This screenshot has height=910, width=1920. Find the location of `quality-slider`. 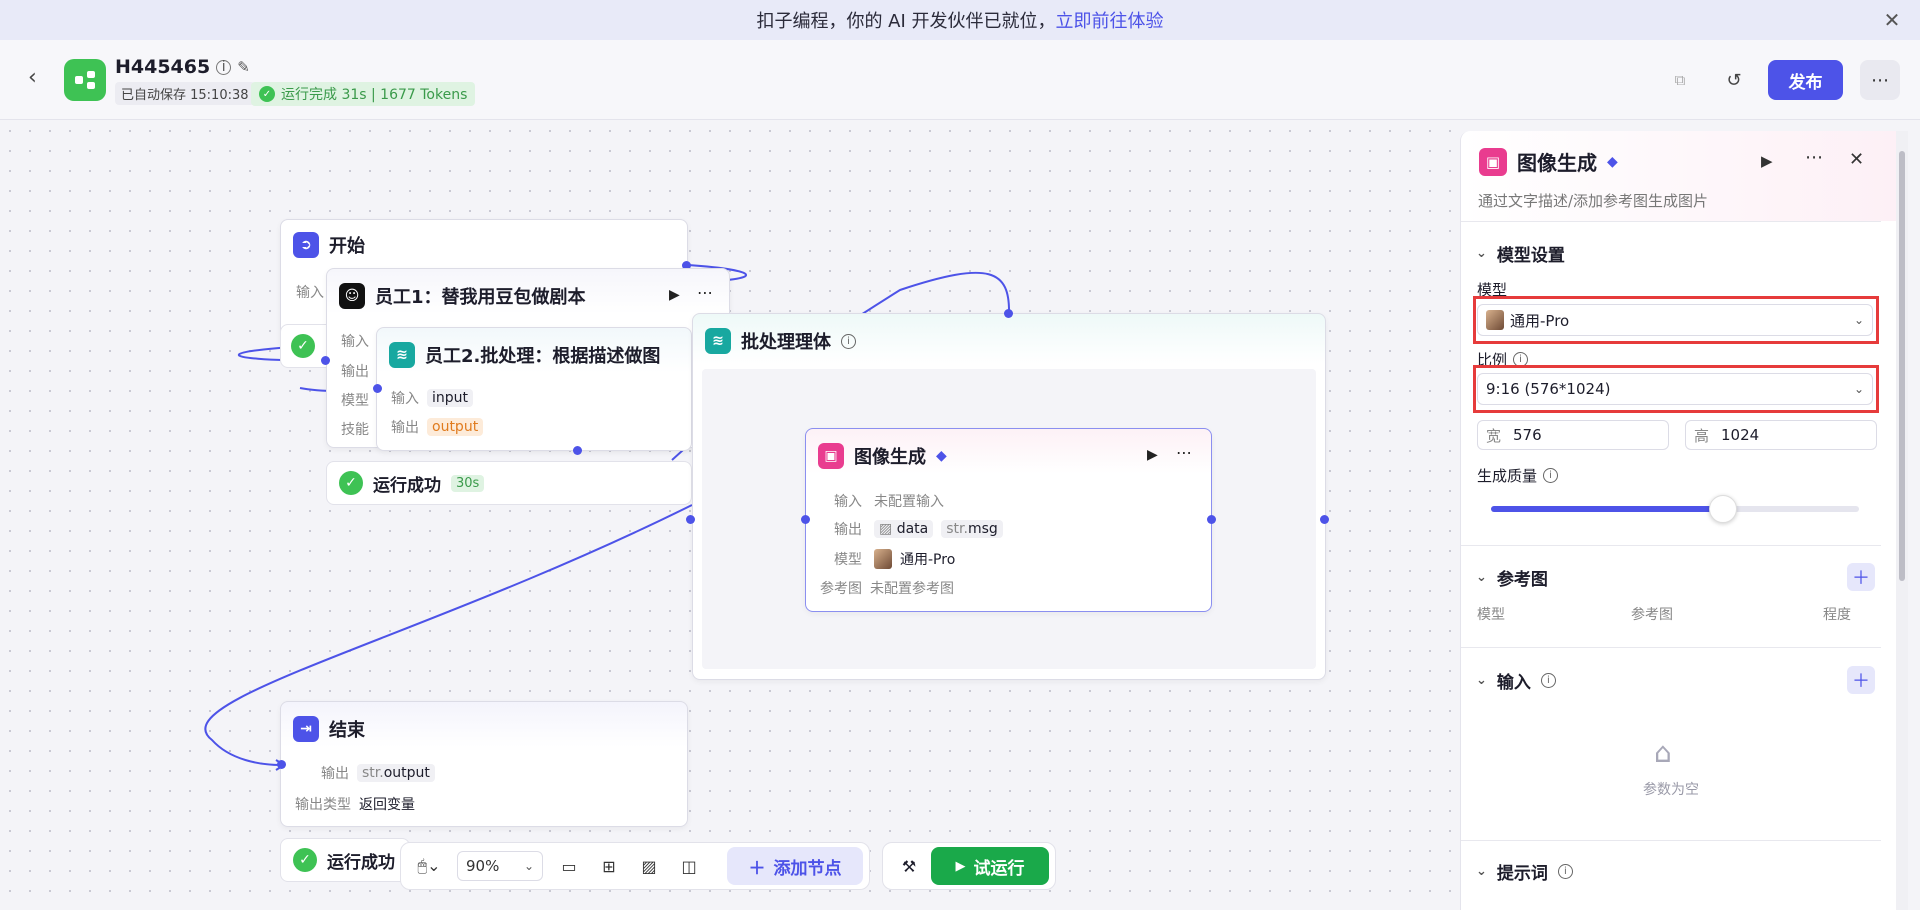

quality-slider is located at coordinates (1675, 509).